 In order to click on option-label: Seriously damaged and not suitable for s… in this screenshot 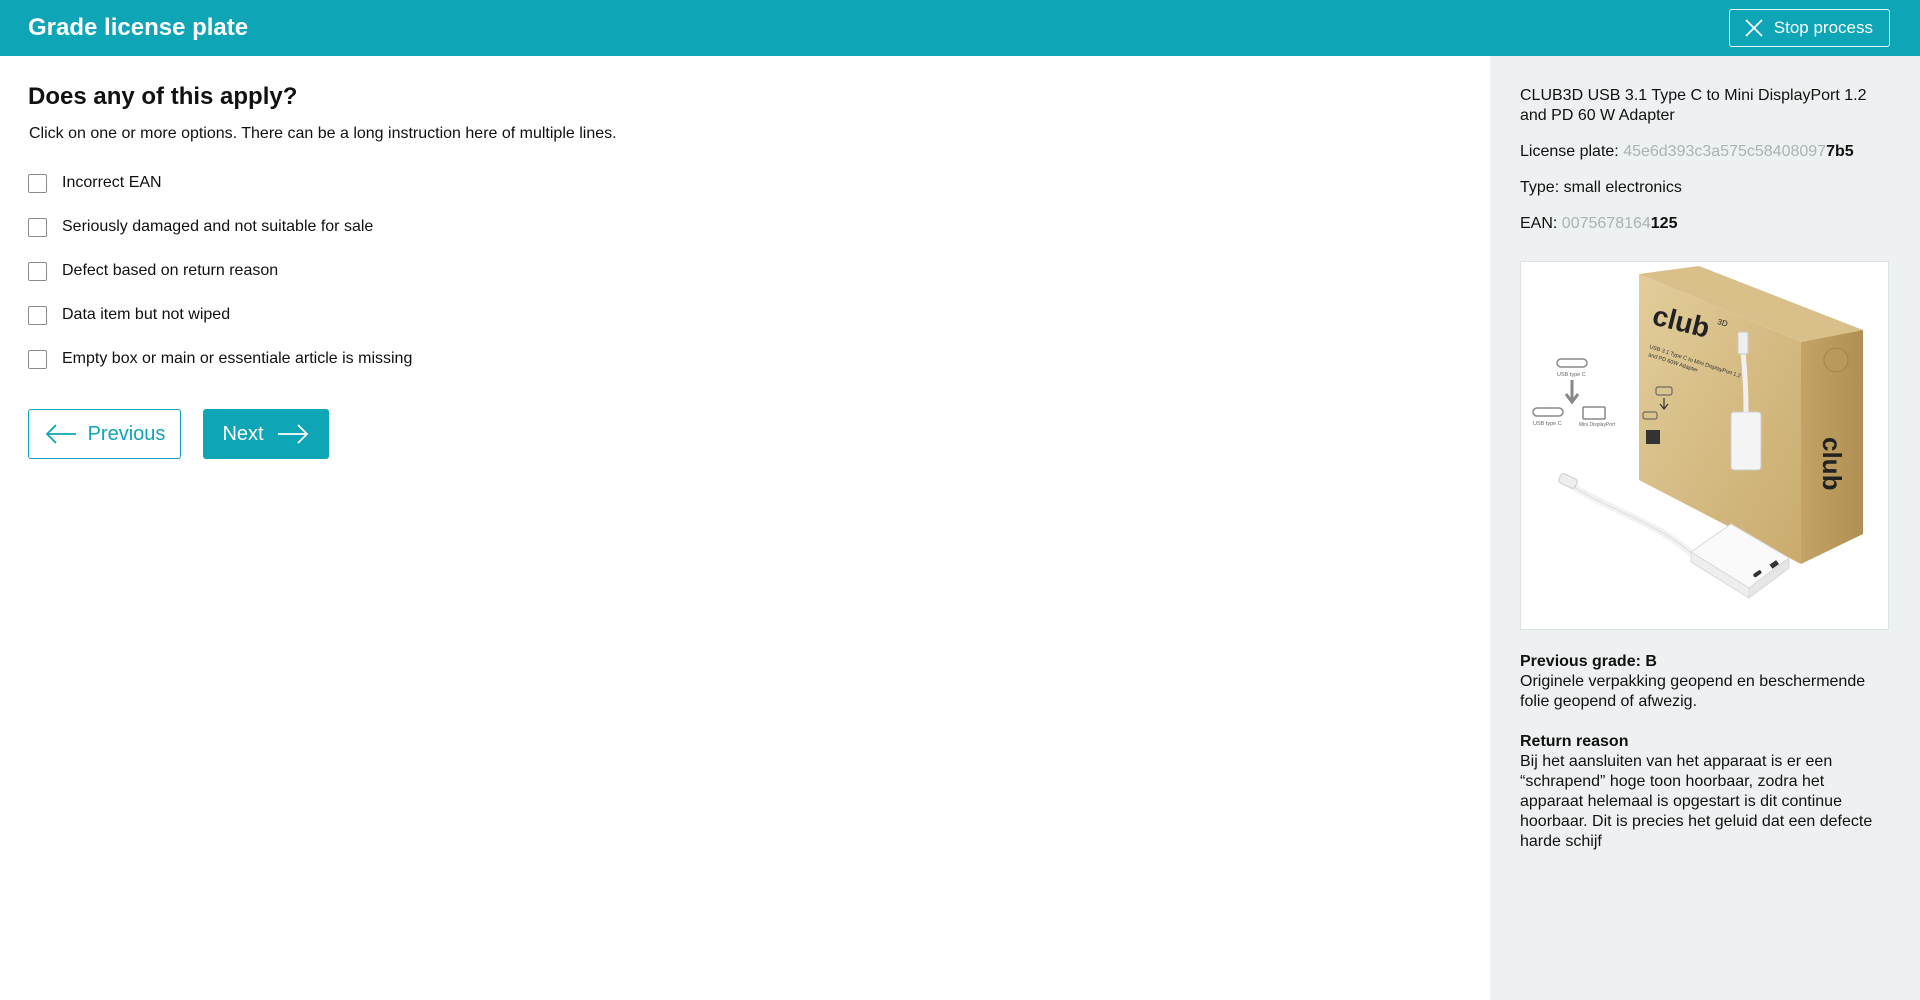, I will do `click(218, 226)`.